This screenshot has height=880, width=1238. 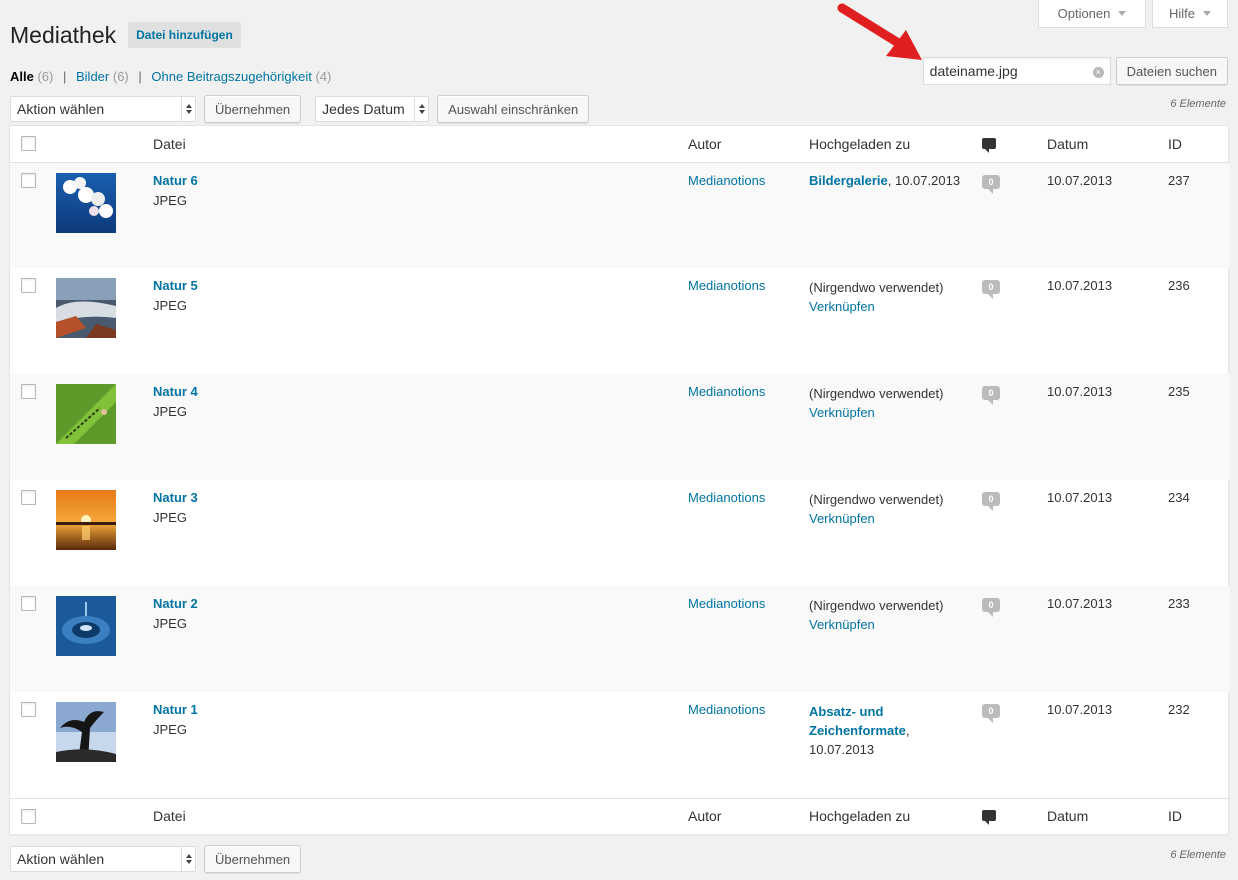 I want to click on clear-search-icon: ×, so click(x=1098, y=72).